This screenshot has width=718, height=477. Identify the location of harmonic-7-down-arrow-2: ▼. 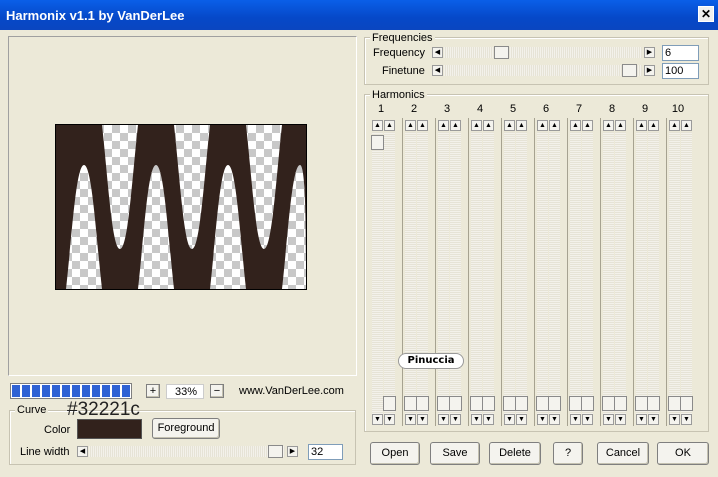
(587, 419).